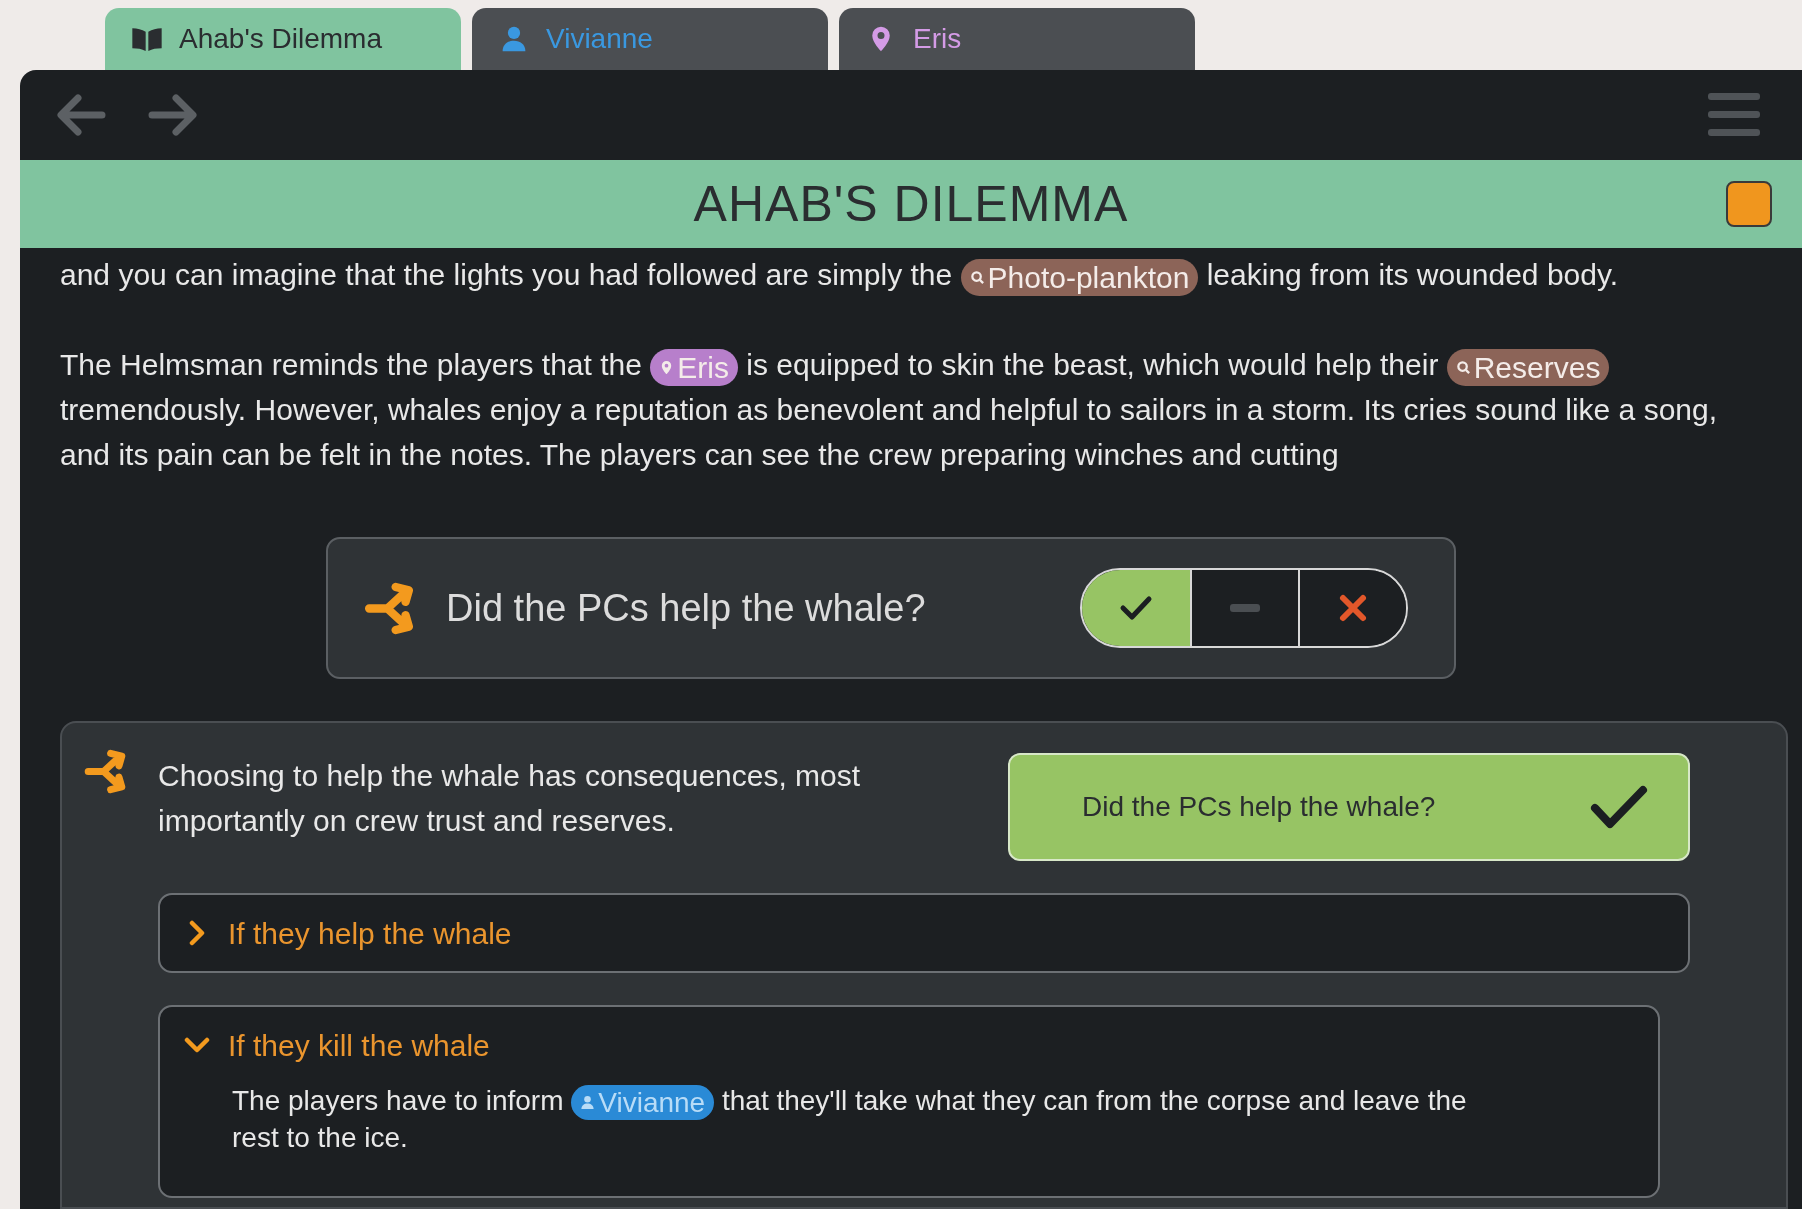 The image size is (1802, 1209). I want to click on page-title: AHAB'S DILEMMA, so click(911, 204).